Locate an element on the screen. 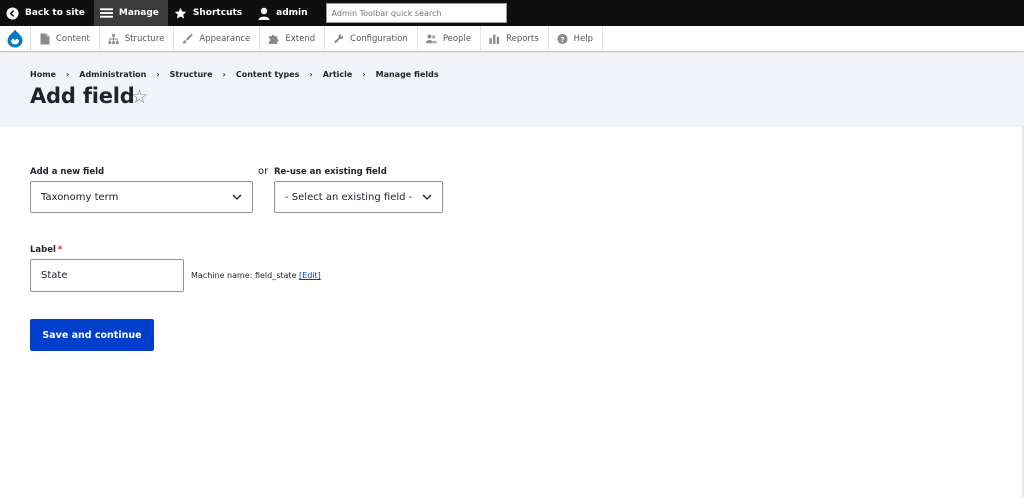 This screenshot has width=1024, height=497. machine-name-edit-link: [Edit] is located at coordinates (310, 275).